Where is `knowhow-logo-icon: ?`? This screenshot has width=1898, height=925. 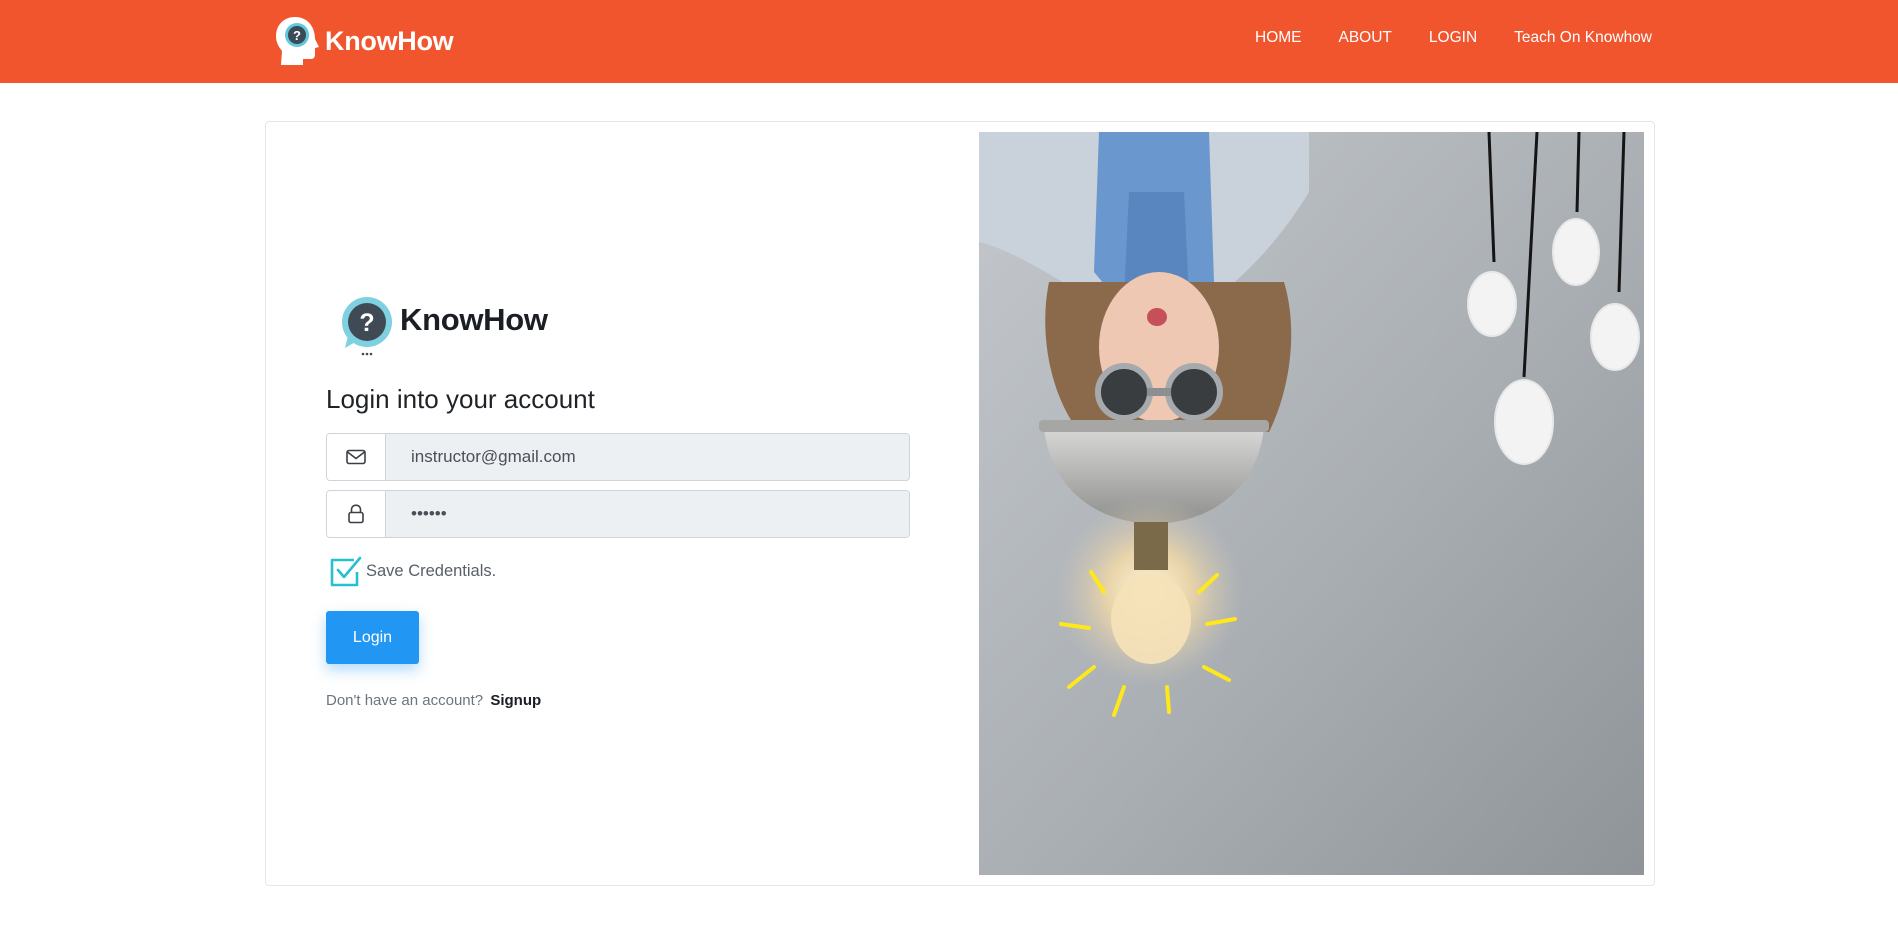
knowhow-logo-icon: ? is located at coordinates (367, 326).